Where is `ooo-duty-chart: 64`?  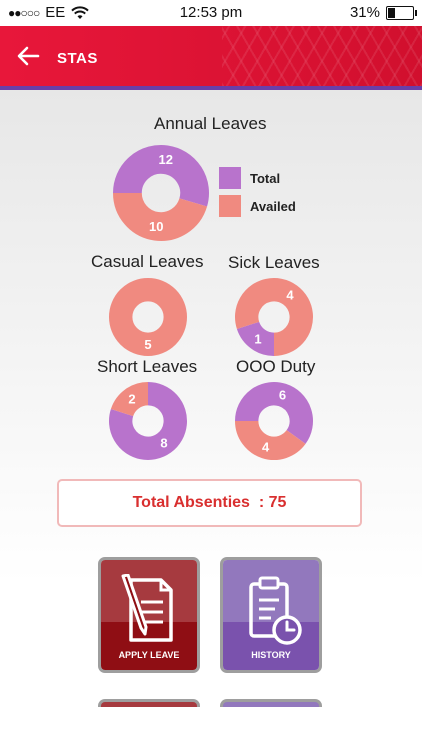 ooo-duty-chart: 64 is located at coordinates (274, 421).